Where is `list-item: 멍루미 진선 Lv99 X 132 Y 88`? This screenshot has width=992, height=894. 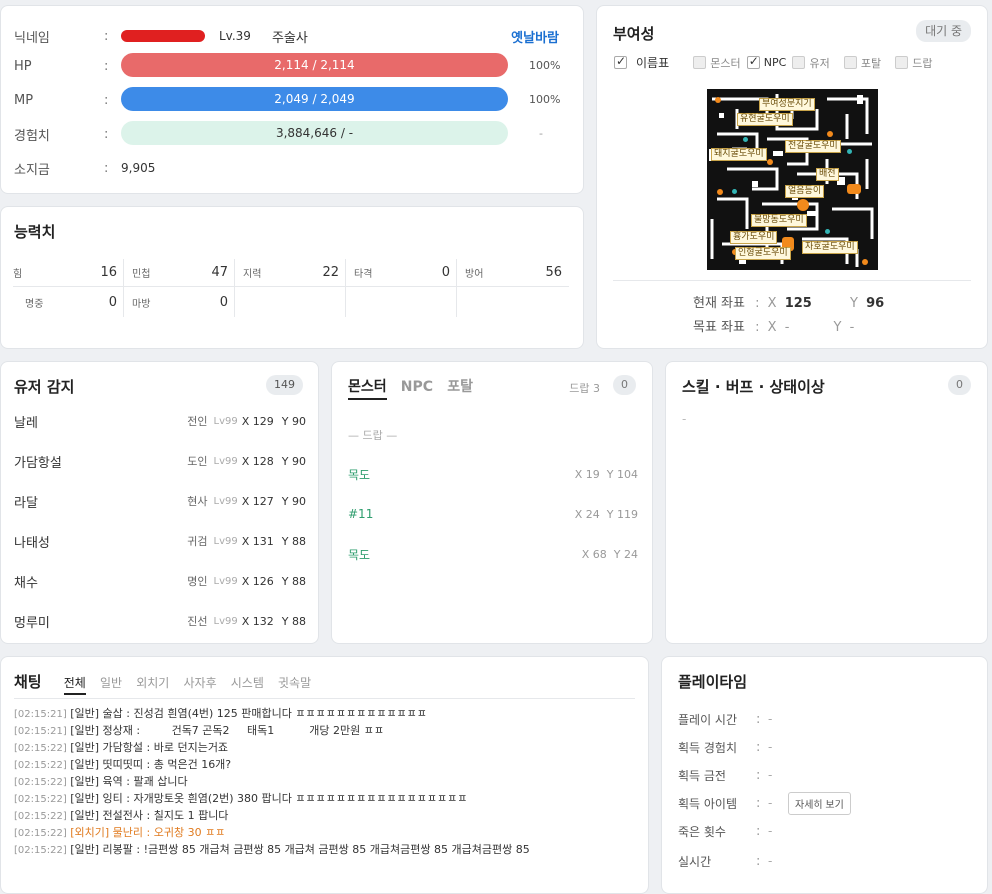
list-item: 멍루미 진선 Lv99 X 132 Y 88 is located at coordinates (160, 621).